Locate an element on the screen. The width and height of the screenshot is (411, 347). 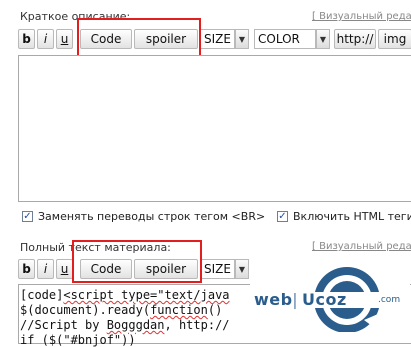
webucoz-logo: web | Ucoz .com is located at coordinates (330, 297).